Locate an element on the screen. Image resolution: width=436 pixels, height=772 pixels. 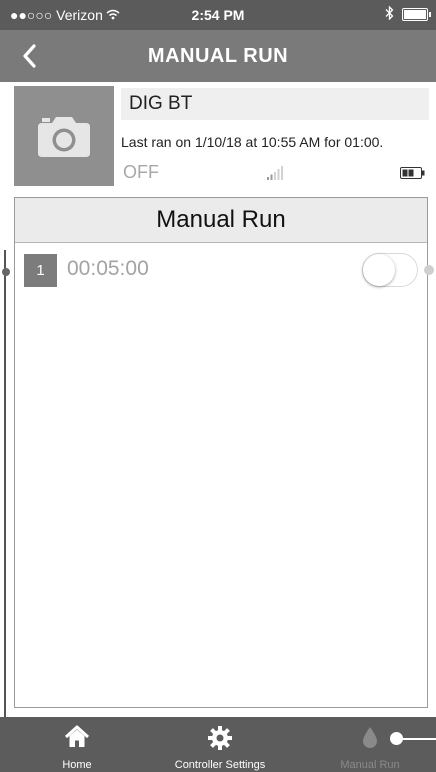
camera-icon is located at coordinates (64, 137).